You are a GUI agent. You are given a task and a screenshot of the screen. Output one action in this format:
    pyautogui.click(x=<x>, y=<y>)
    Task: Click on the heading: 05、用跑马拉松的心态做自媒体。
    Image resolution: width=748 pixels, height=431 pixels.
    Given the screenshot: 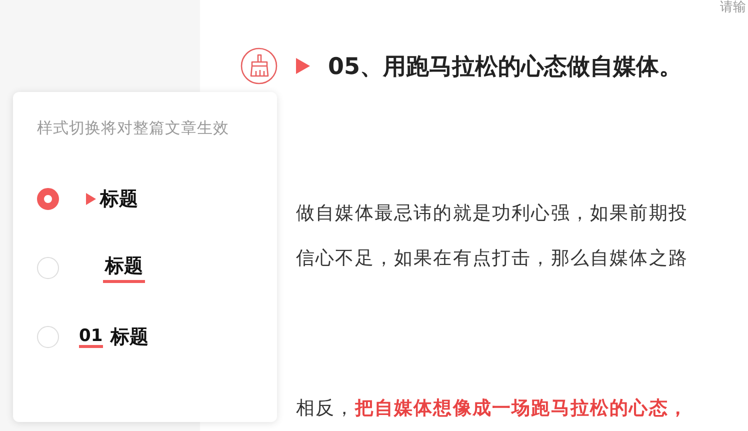 What is the action you would take?
    pyautogui.click(x=505, y=67)
    